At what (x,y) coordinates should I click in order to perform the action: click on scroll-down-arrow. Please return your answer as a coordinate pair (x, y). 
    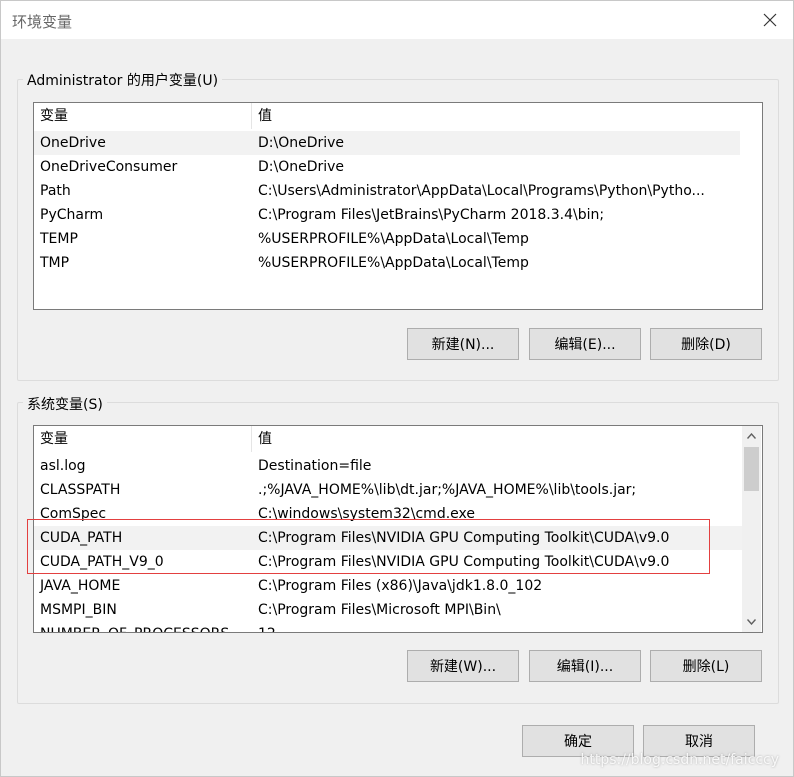
    Looking at the image, I should click on (751, 621).